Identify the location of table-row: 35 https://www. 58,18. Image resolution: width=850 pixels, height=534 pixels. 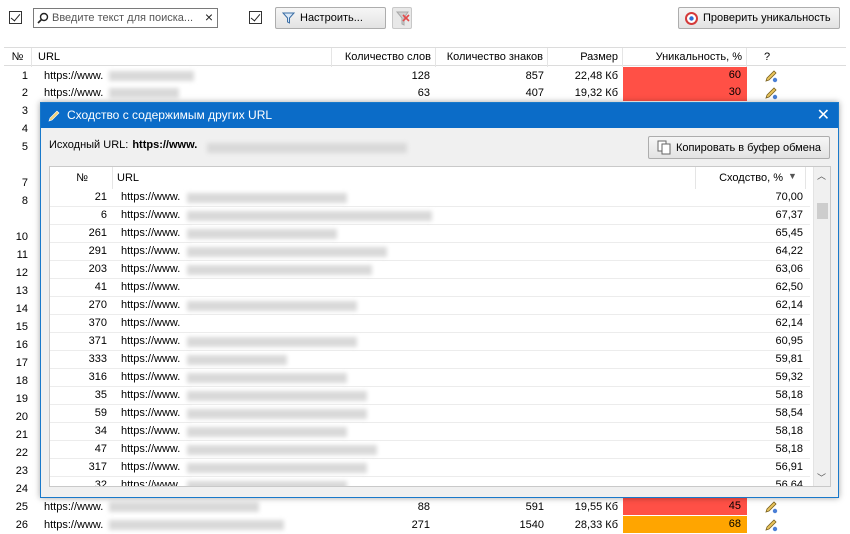
(430, 396).